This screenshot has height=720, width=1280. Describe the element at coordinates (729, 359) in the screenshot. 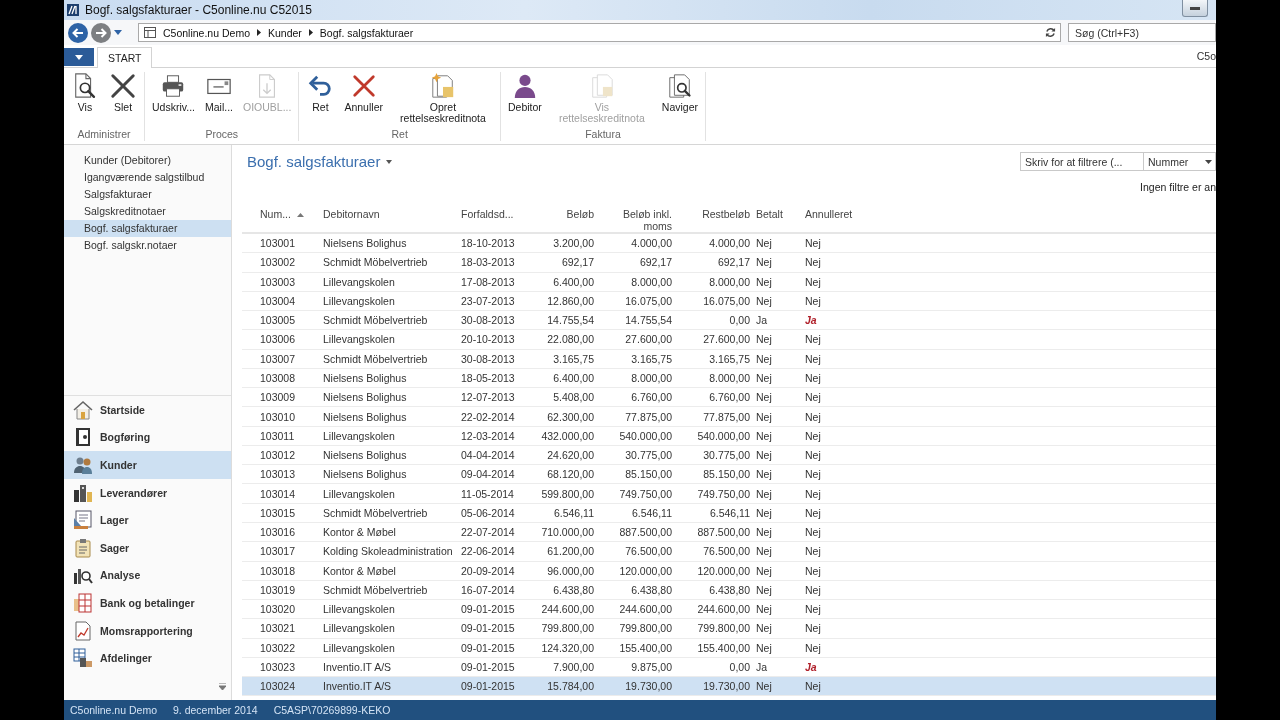

I see `table-row: 103007 Schmidt Möbelvertrieb 30-08-2013 3.165,75 3.165,75 3.165,75 Nej Nej` at that location.